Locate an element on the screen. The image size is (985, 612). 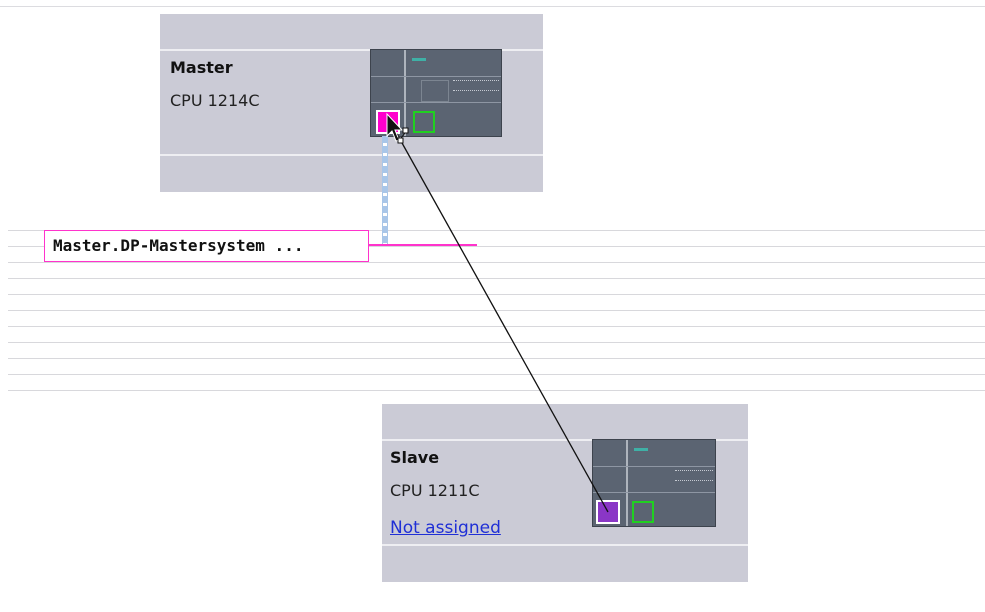
drag-connection-overlay is located at coordinates (497, 312).